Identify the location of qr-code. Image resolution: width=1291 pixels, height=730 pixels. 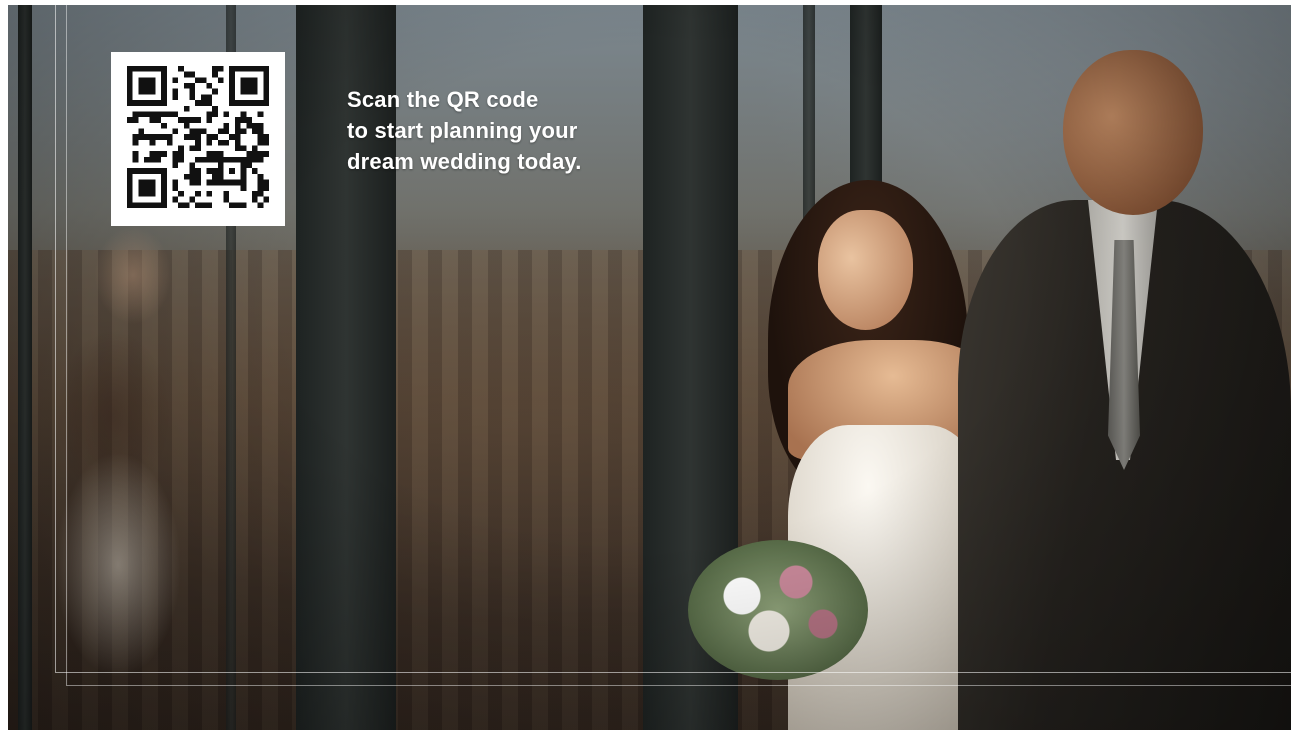
(198, 139).